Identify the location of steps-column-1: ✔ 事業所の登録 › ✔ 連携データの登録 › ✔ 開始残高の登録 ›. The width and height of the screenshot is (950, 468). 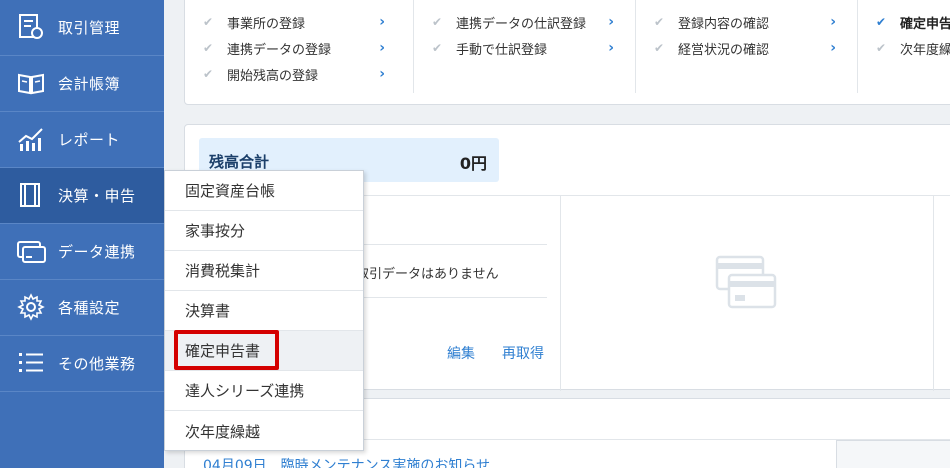
(299, 46).